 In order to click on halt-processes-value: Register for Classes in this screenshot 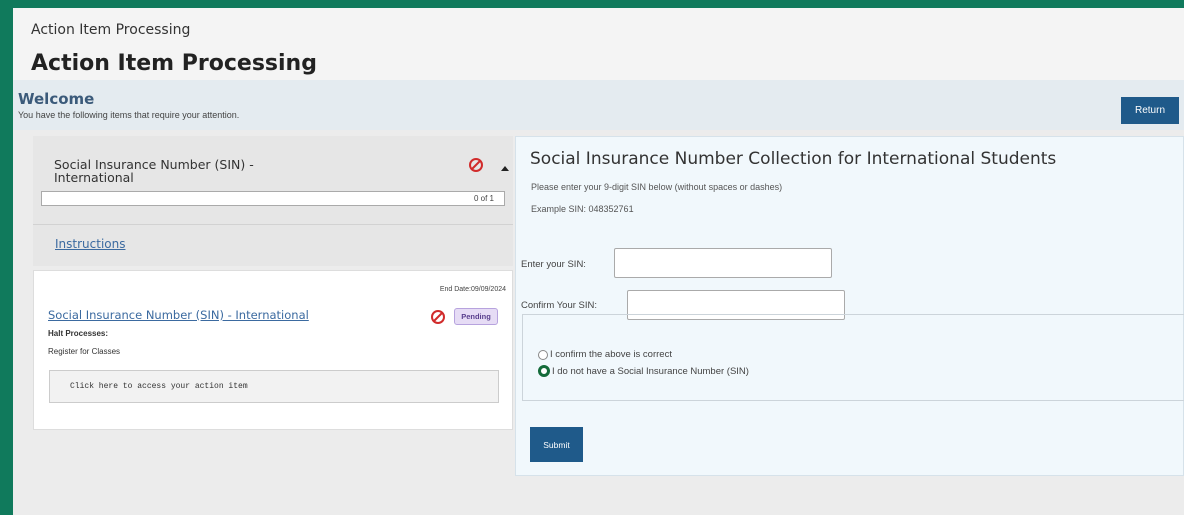, I will do `click(84, 351)`.